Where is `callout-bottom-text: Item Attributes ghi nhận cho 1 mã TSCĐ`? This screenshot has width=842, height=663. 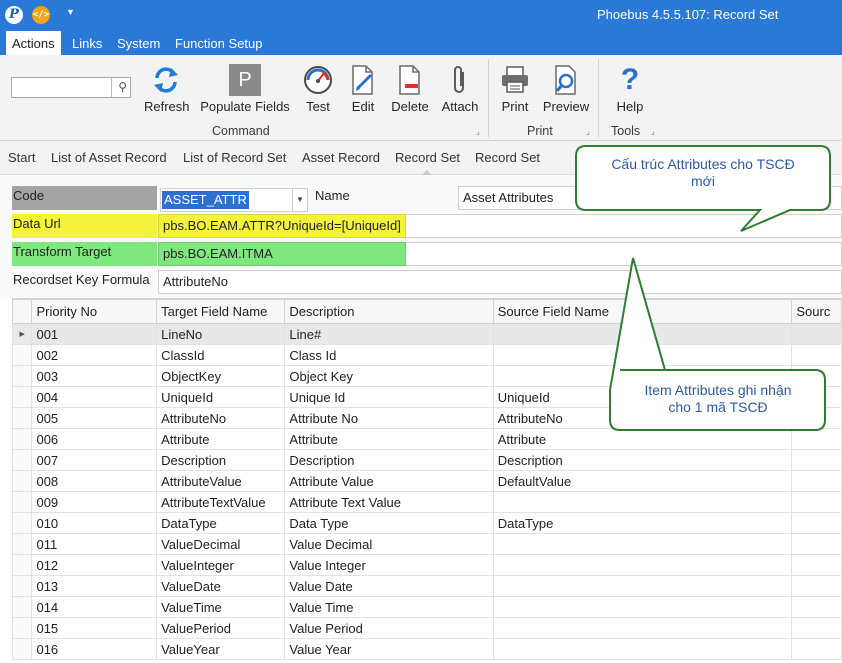
callout-bottom-text: Item Attributes ghi nhận cho 1 mã TSCĐ is located at coordinates (718, 399).